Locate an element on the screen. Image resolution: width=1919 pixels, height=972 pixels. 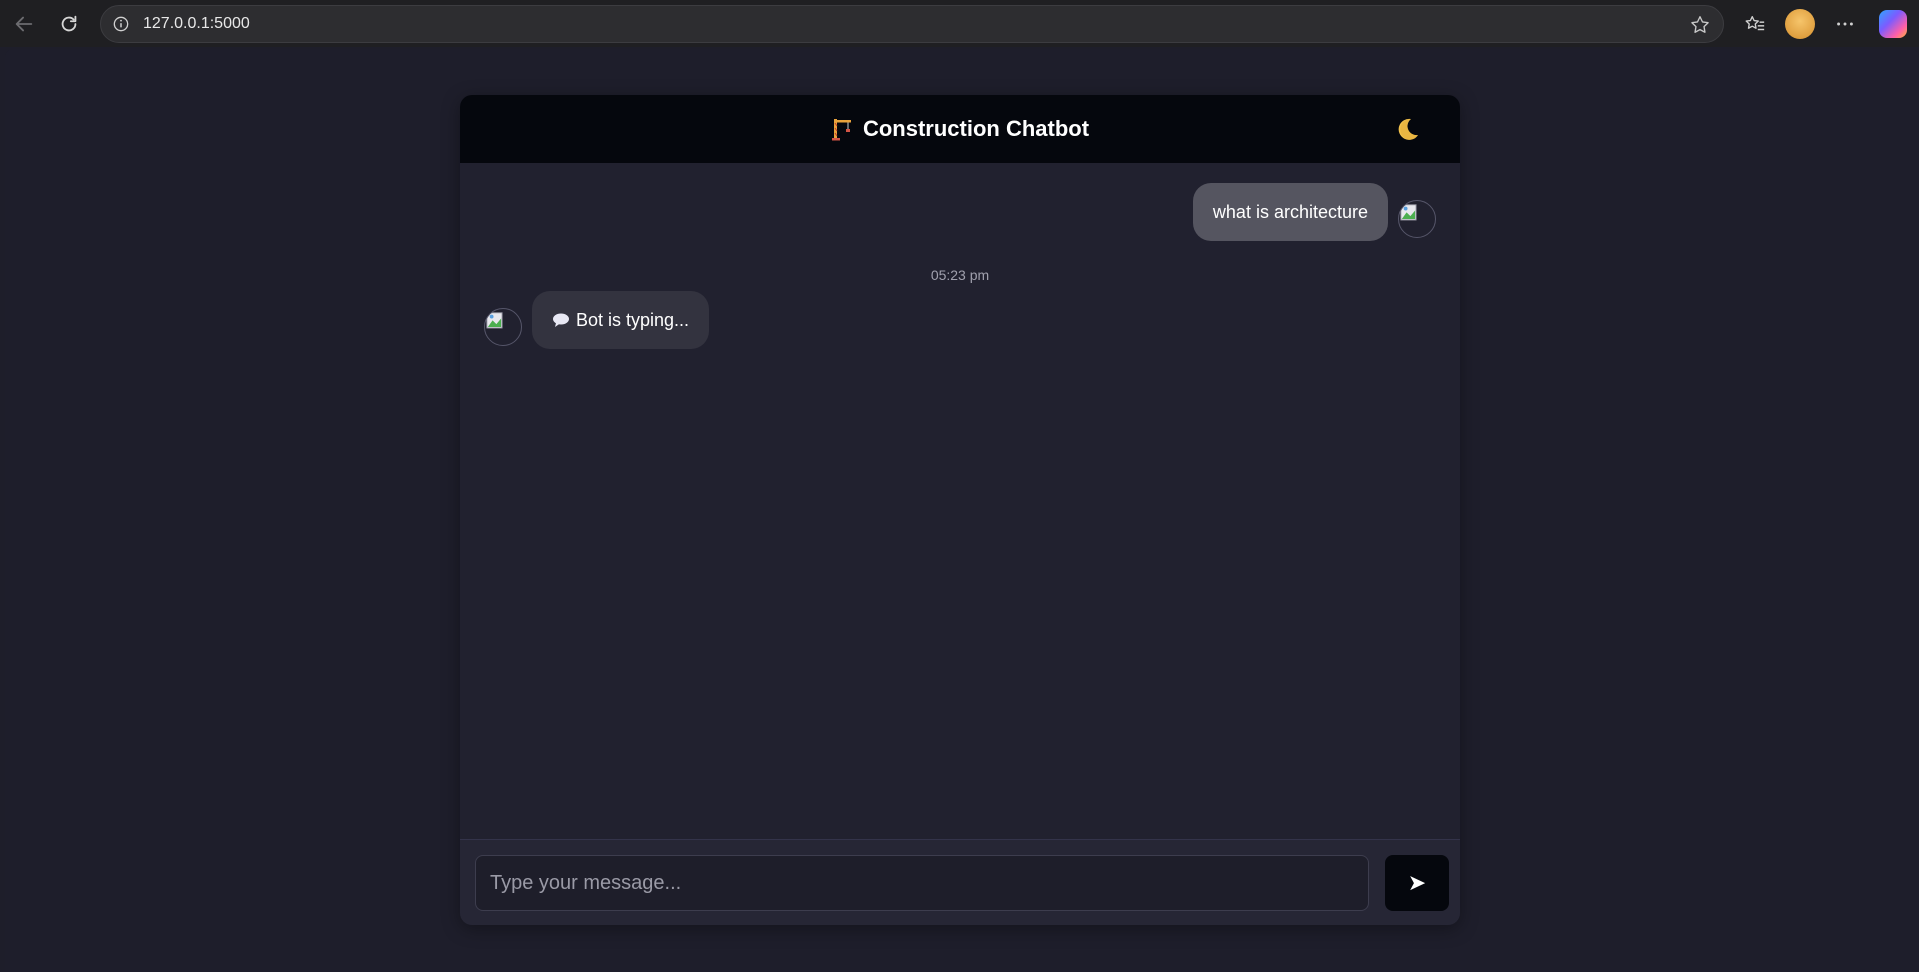
speech-bubble-icon is located at coordinates (561, 320).